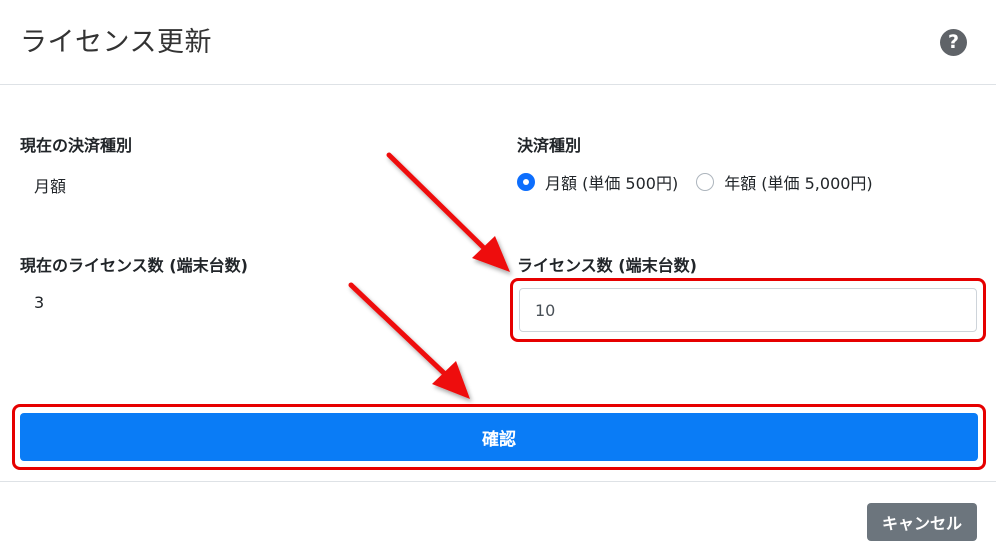 This screenshot has width=996, height=559. What do you see at coordinates (448, 212) in the screenshot?
I see `arrow-to-license-input` at bounding box center [448, 212].